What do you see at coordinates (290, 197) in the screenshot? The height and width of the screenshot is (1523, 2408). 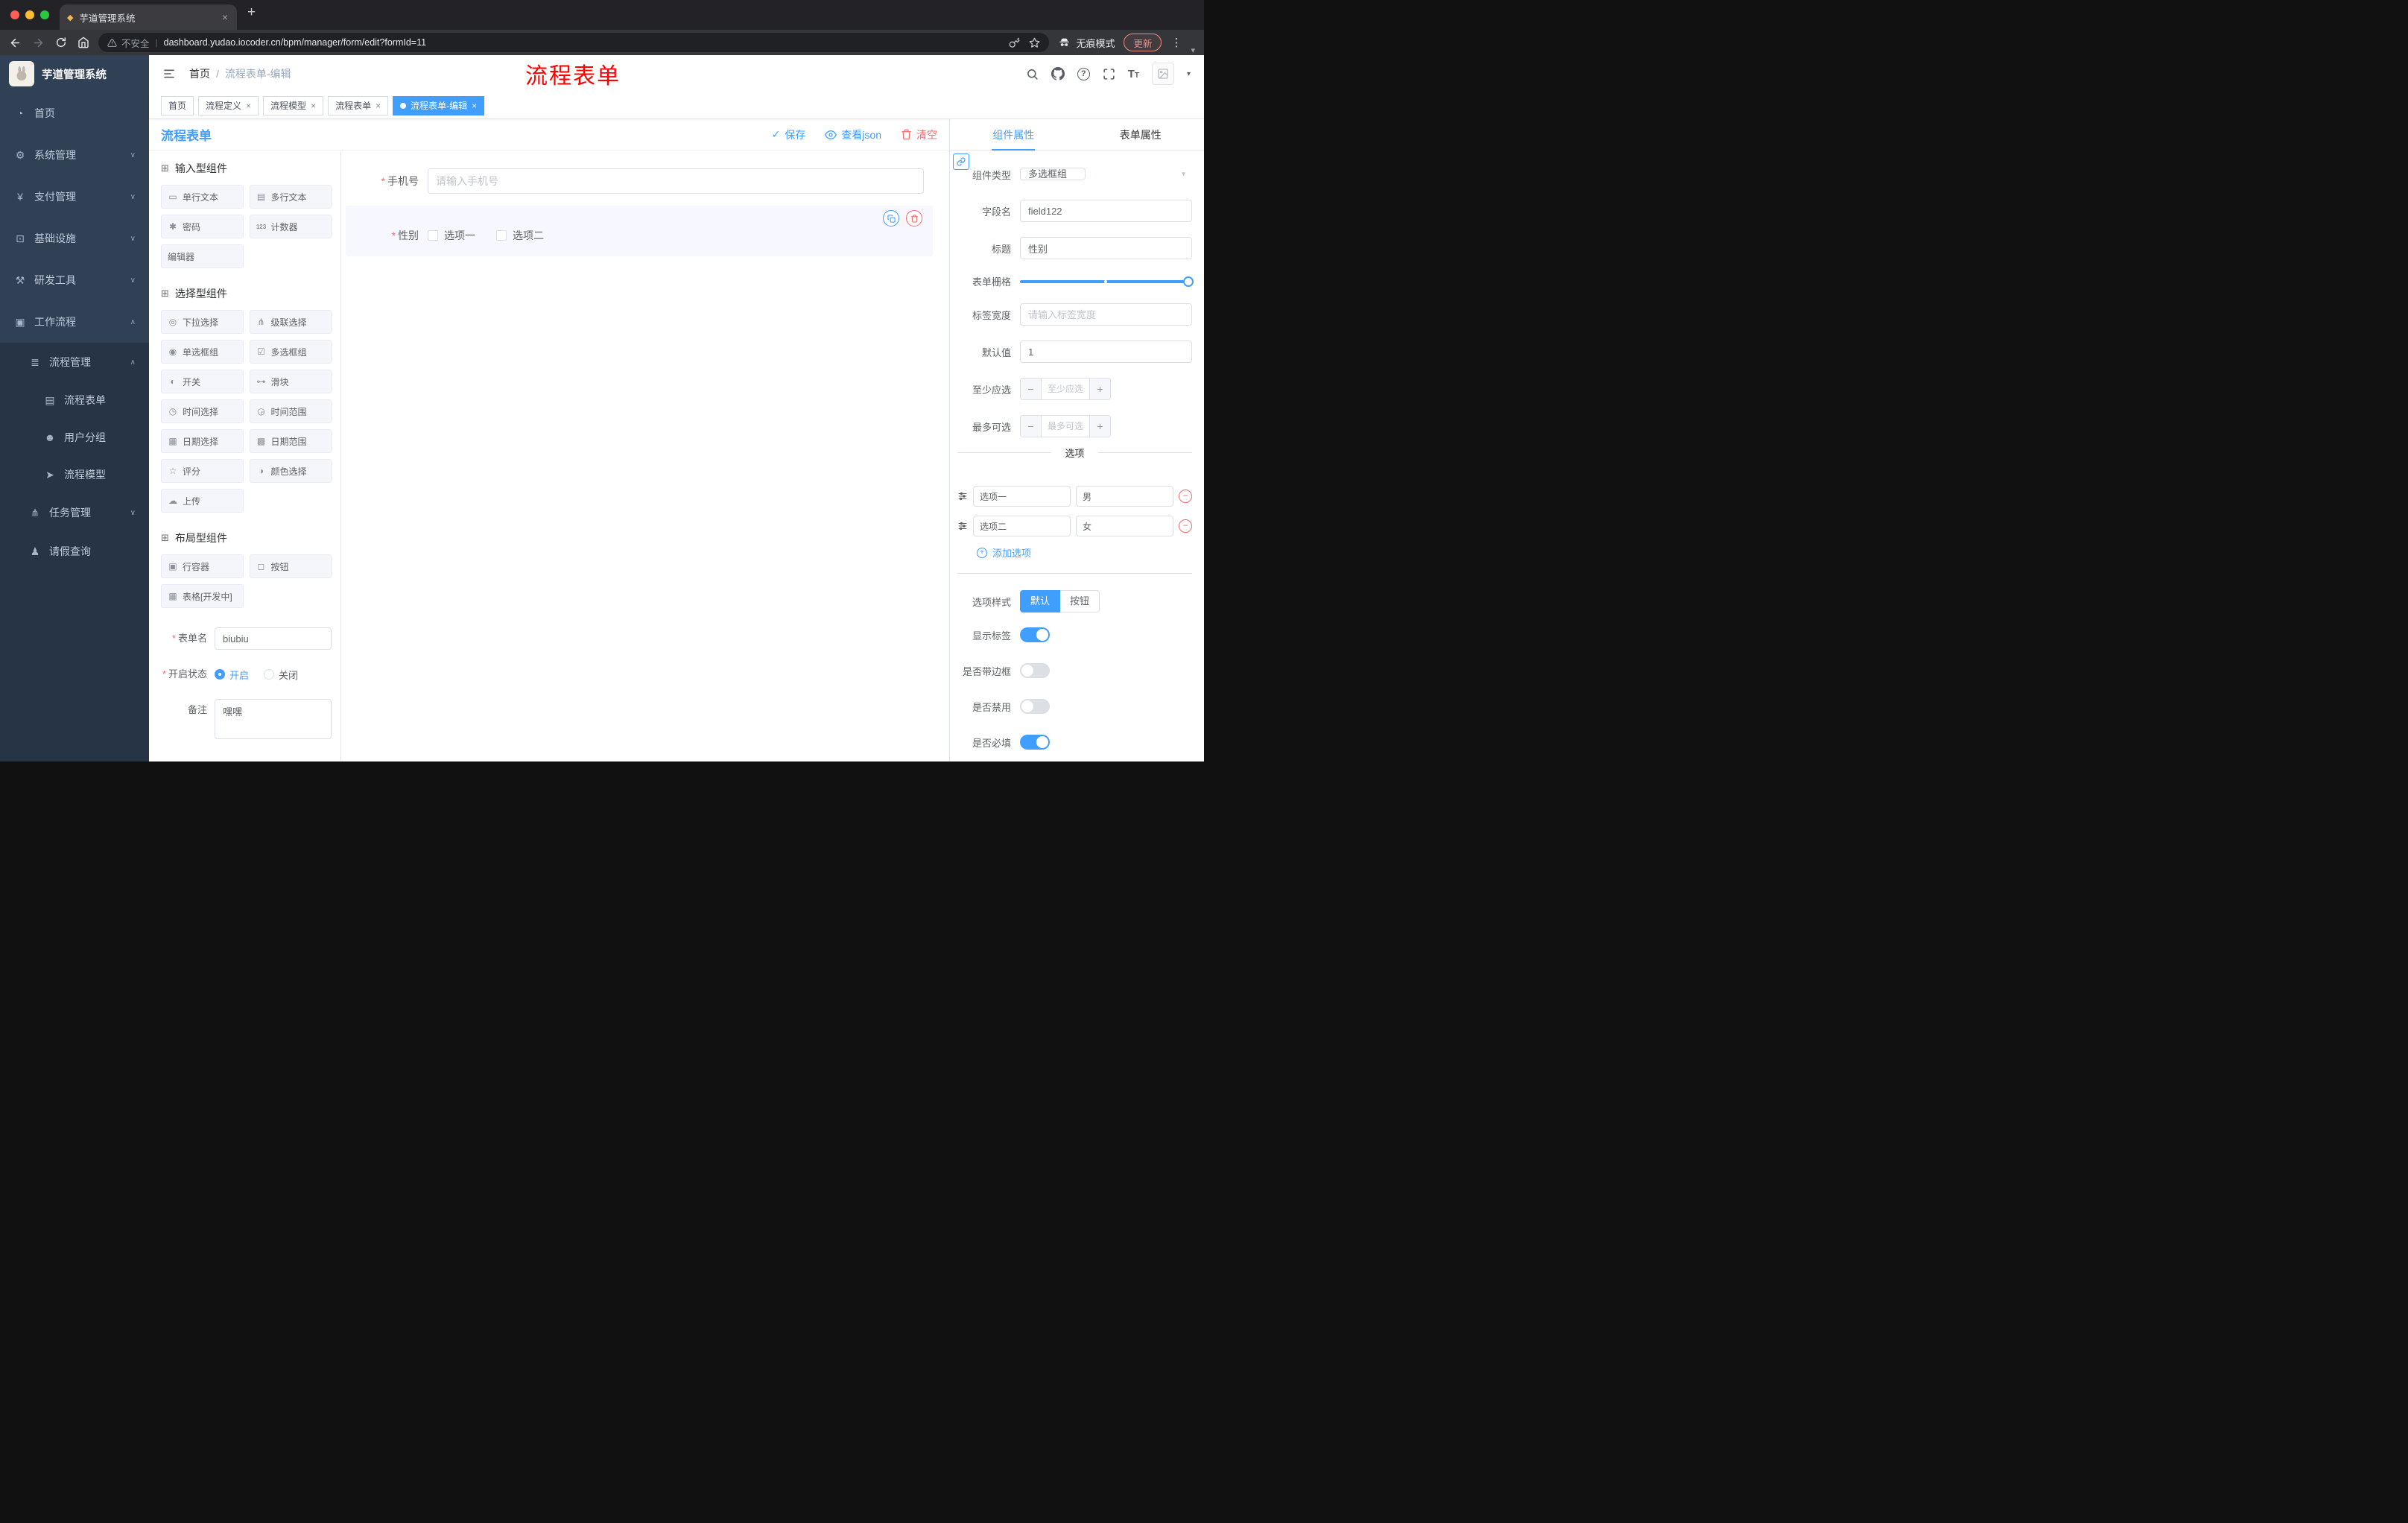 I see `palette-item-textarea: ▤ 多行文本` at bounding box center [290, 197].